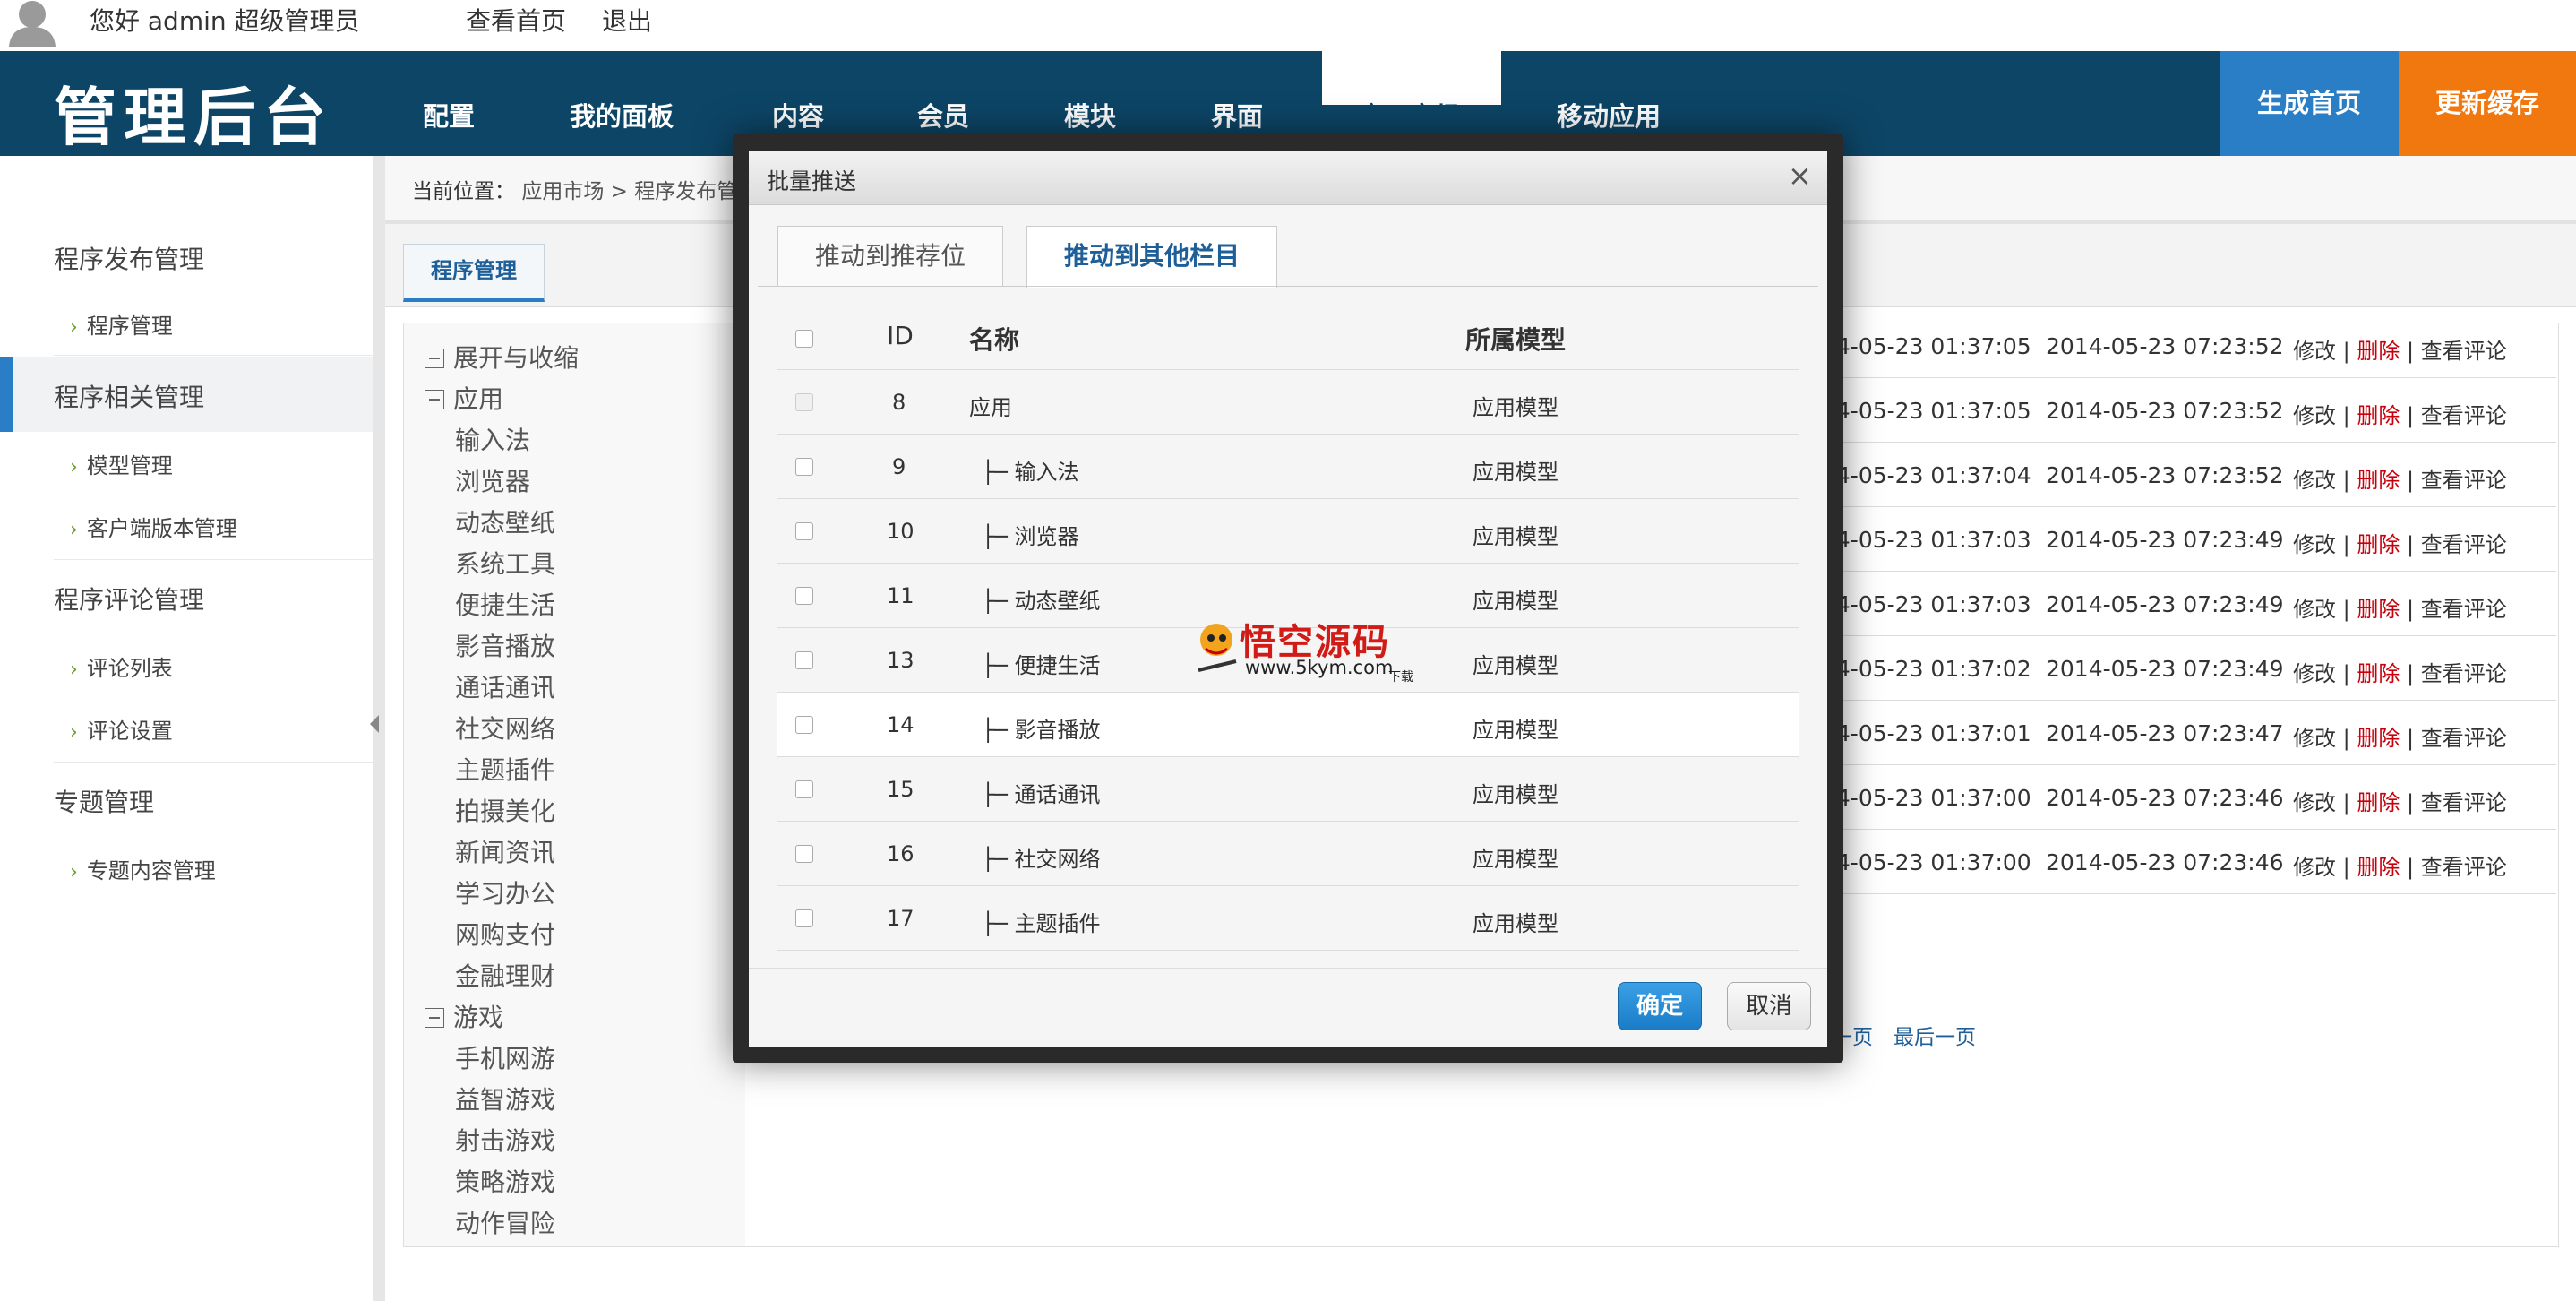 The height and width of the screenshot is (1301, 2576). Describe the element at coordinates (516, 20) in the screenshot. I see `view-home-link: 查看首页` at that location.